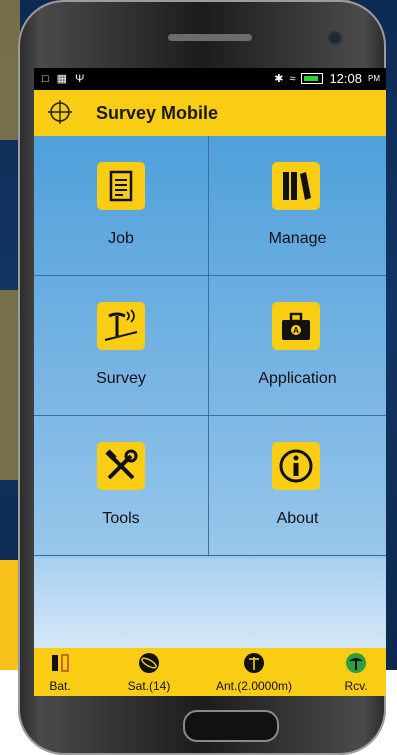  Describe the element at coordinates (62, 79) in the screenshot. I see `image-icon: ▦` at that location.